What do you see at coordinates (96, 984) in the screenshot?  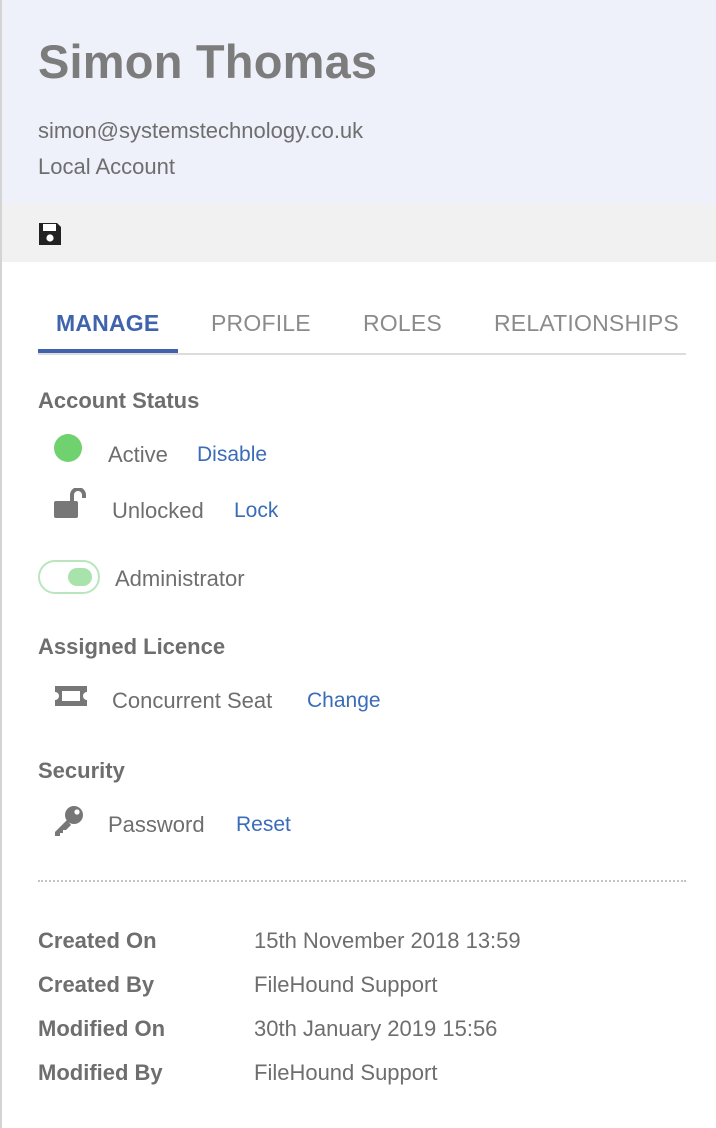 I see `created-by-label: Created By` at bounding box center [96, 984].